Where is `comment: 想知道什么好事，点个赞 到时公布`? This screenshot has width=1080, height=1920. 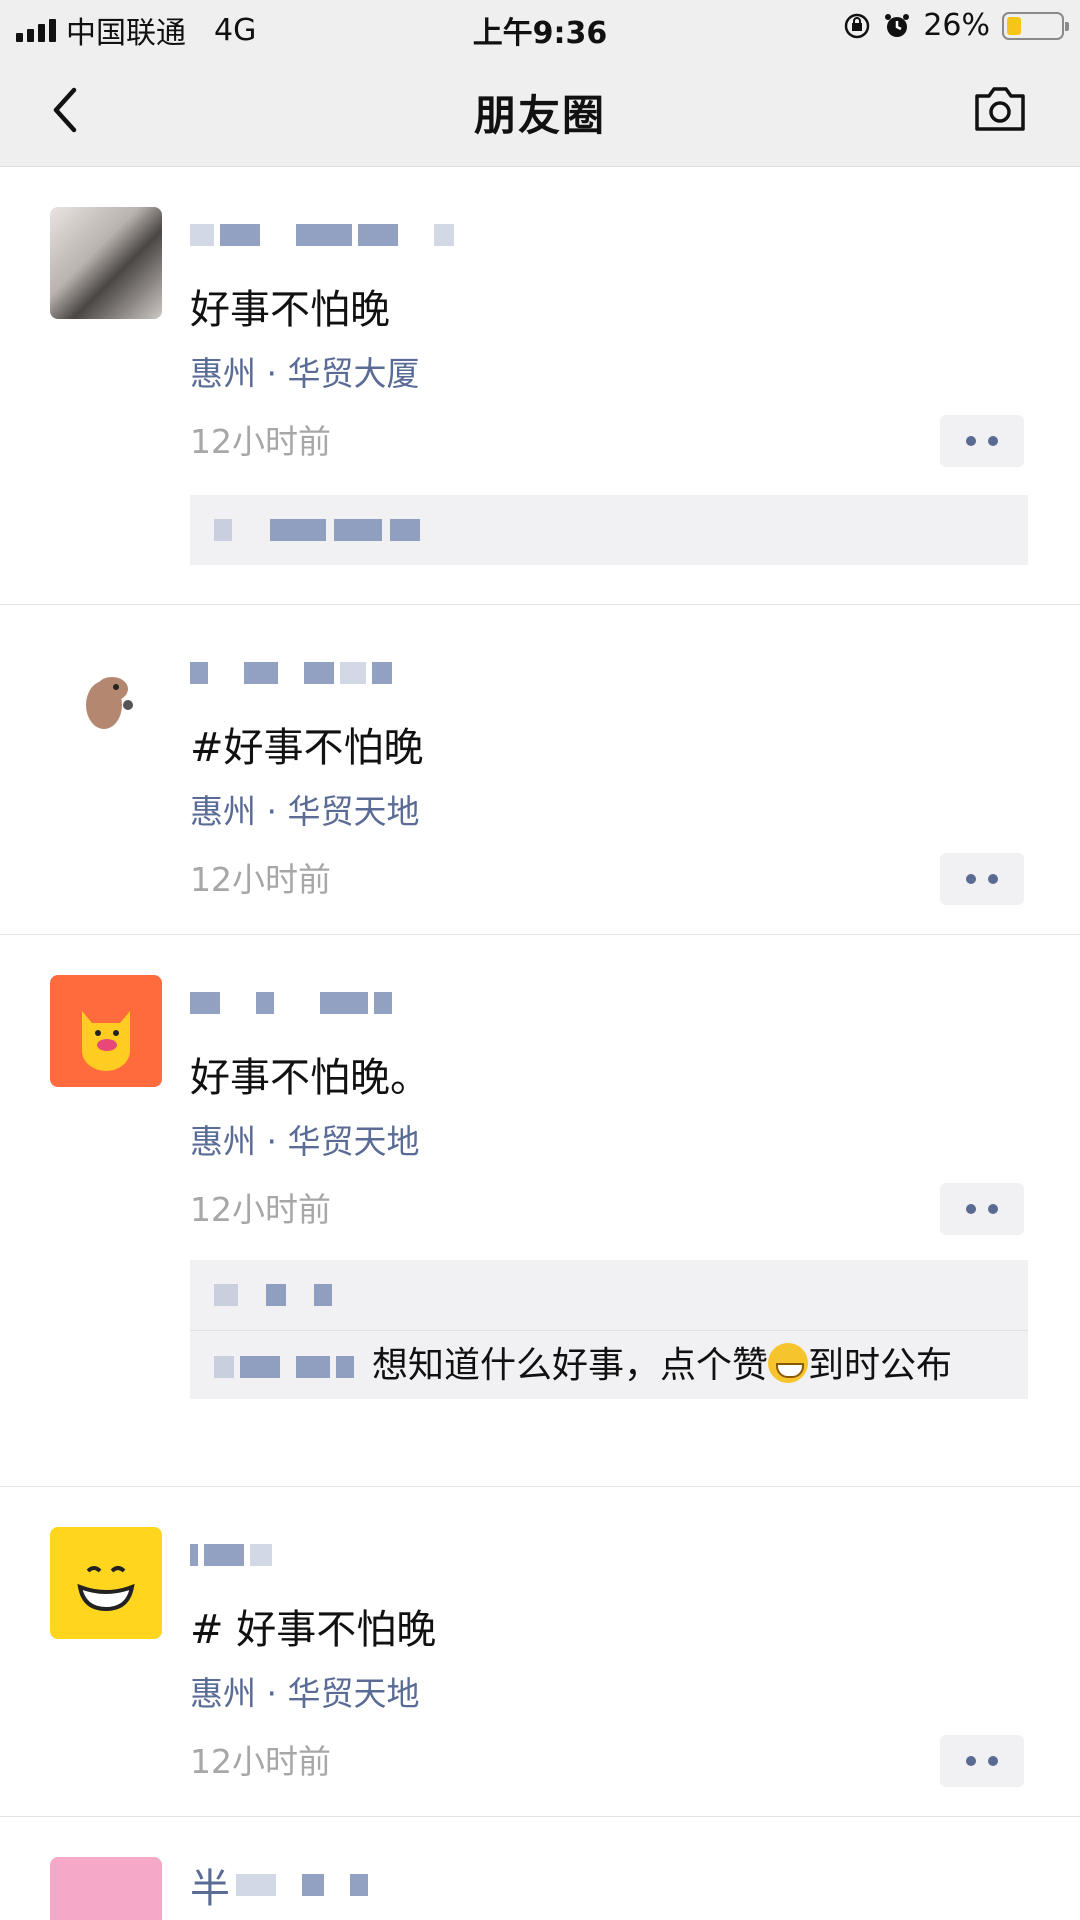
comment: 想知道什么好事，点个赞 到时公布 is located at coordinates (609, 1364).